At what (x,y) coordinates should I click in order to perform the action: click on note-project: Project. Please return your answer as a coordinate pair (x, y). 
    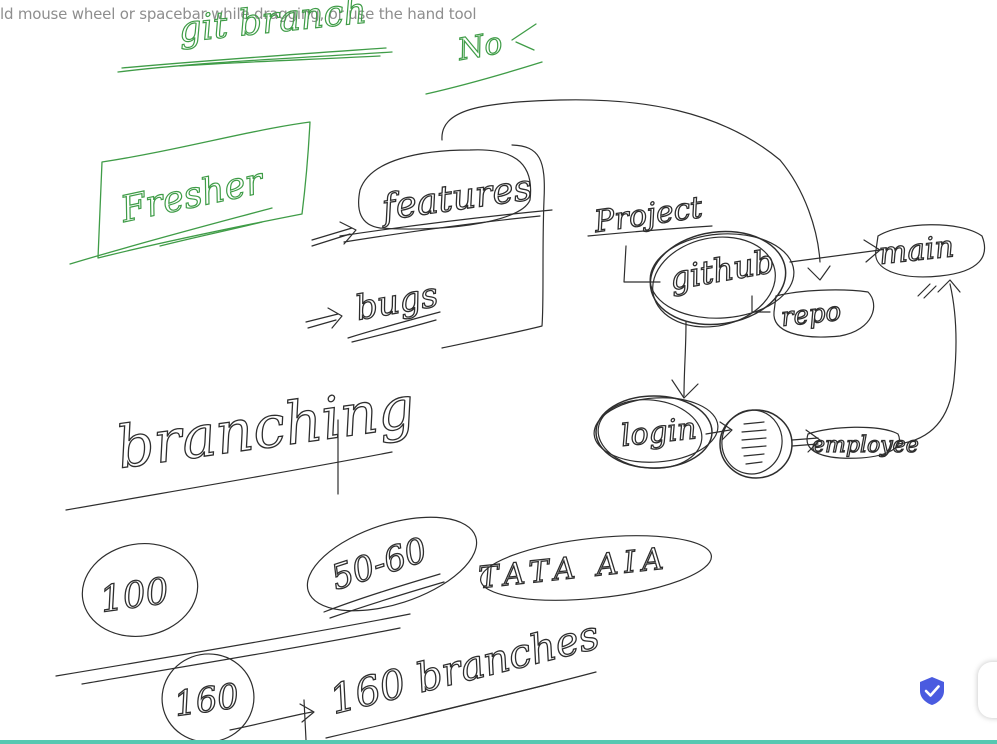
    Looking at the image, I should click on (650, 215).